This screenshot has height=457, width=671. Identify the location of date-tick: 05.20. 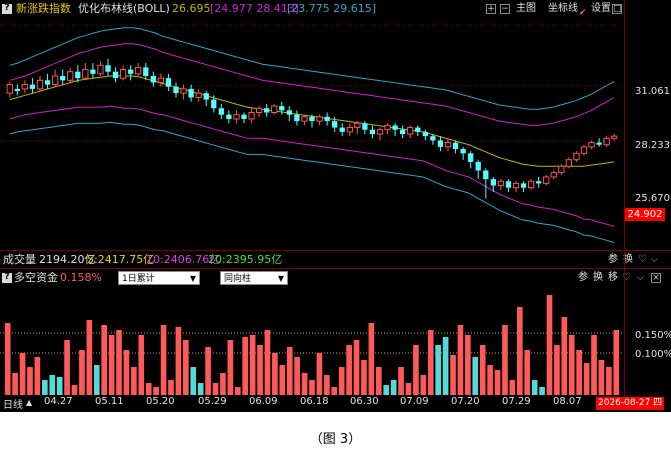
(160, 401).